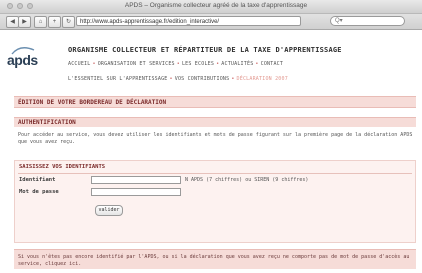  I want to click on nav-item-accueil: ACCUEIL, so click(79, 64).